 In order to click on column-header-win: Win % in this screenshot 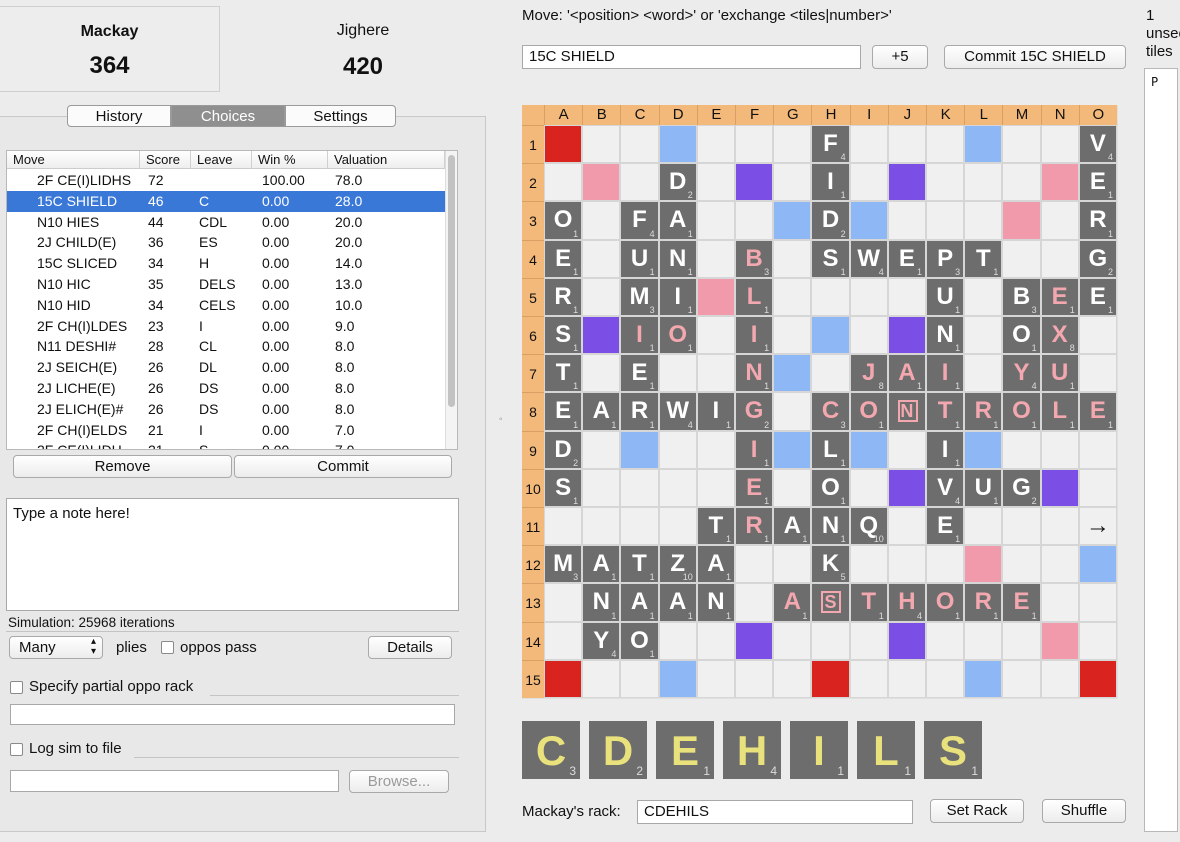, I will do `click(290, 160)`.